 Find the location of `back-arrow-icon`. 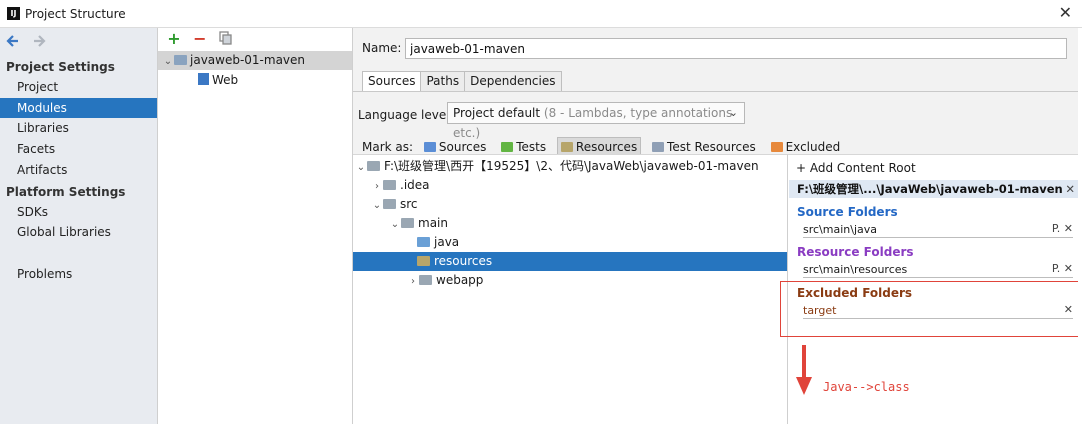

back-arrow-icon is located at coordinates (12, 41).